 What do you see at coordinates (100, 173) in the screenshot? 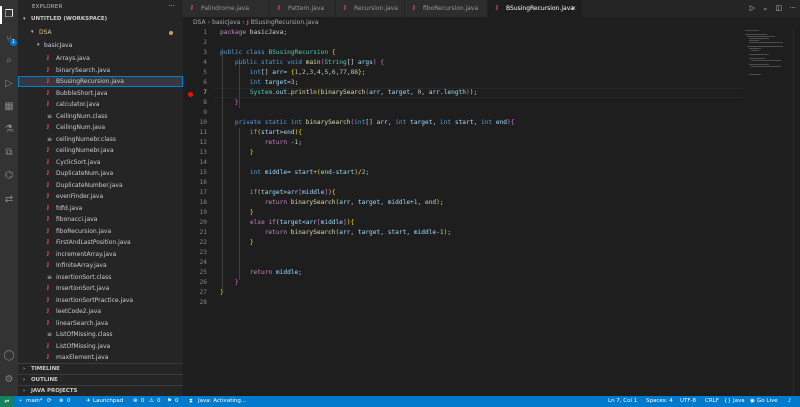
I see `file-item: J DuplicateNum.java` at bounding box center [100, 173].